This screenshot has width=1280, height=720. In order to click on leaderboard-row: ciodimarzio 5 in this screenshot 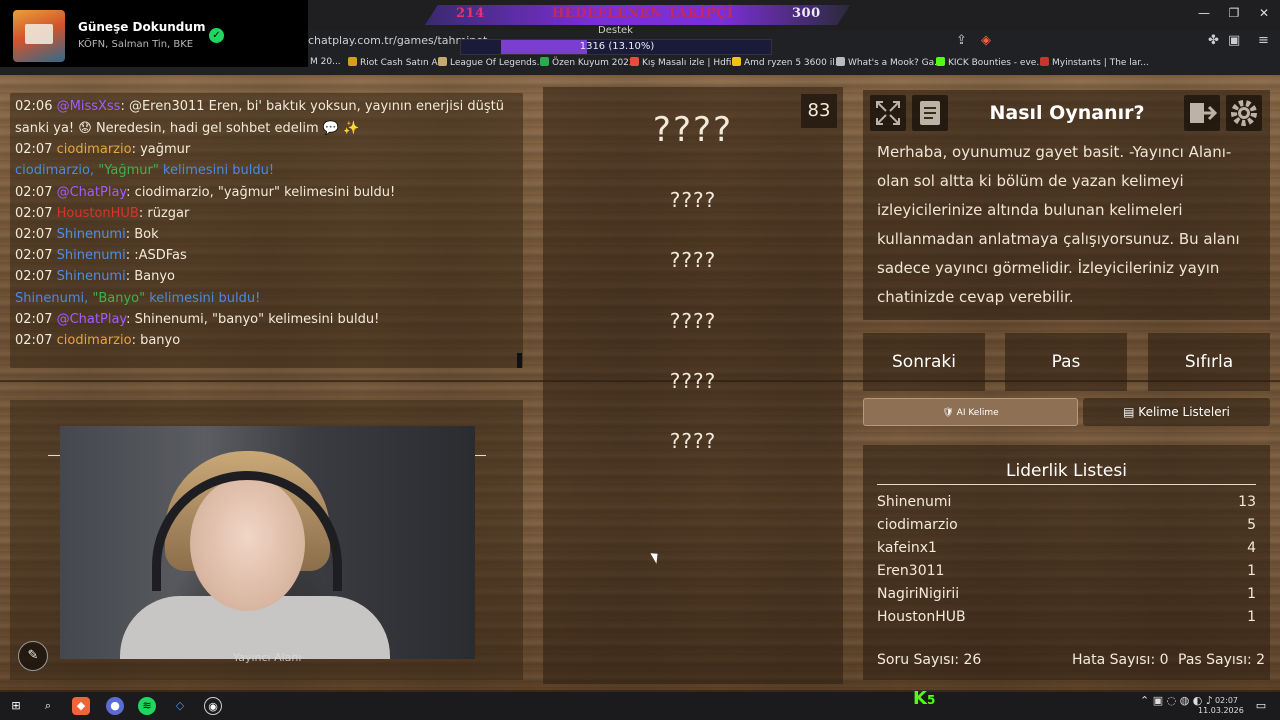, I will do `click(1066, 525)`.